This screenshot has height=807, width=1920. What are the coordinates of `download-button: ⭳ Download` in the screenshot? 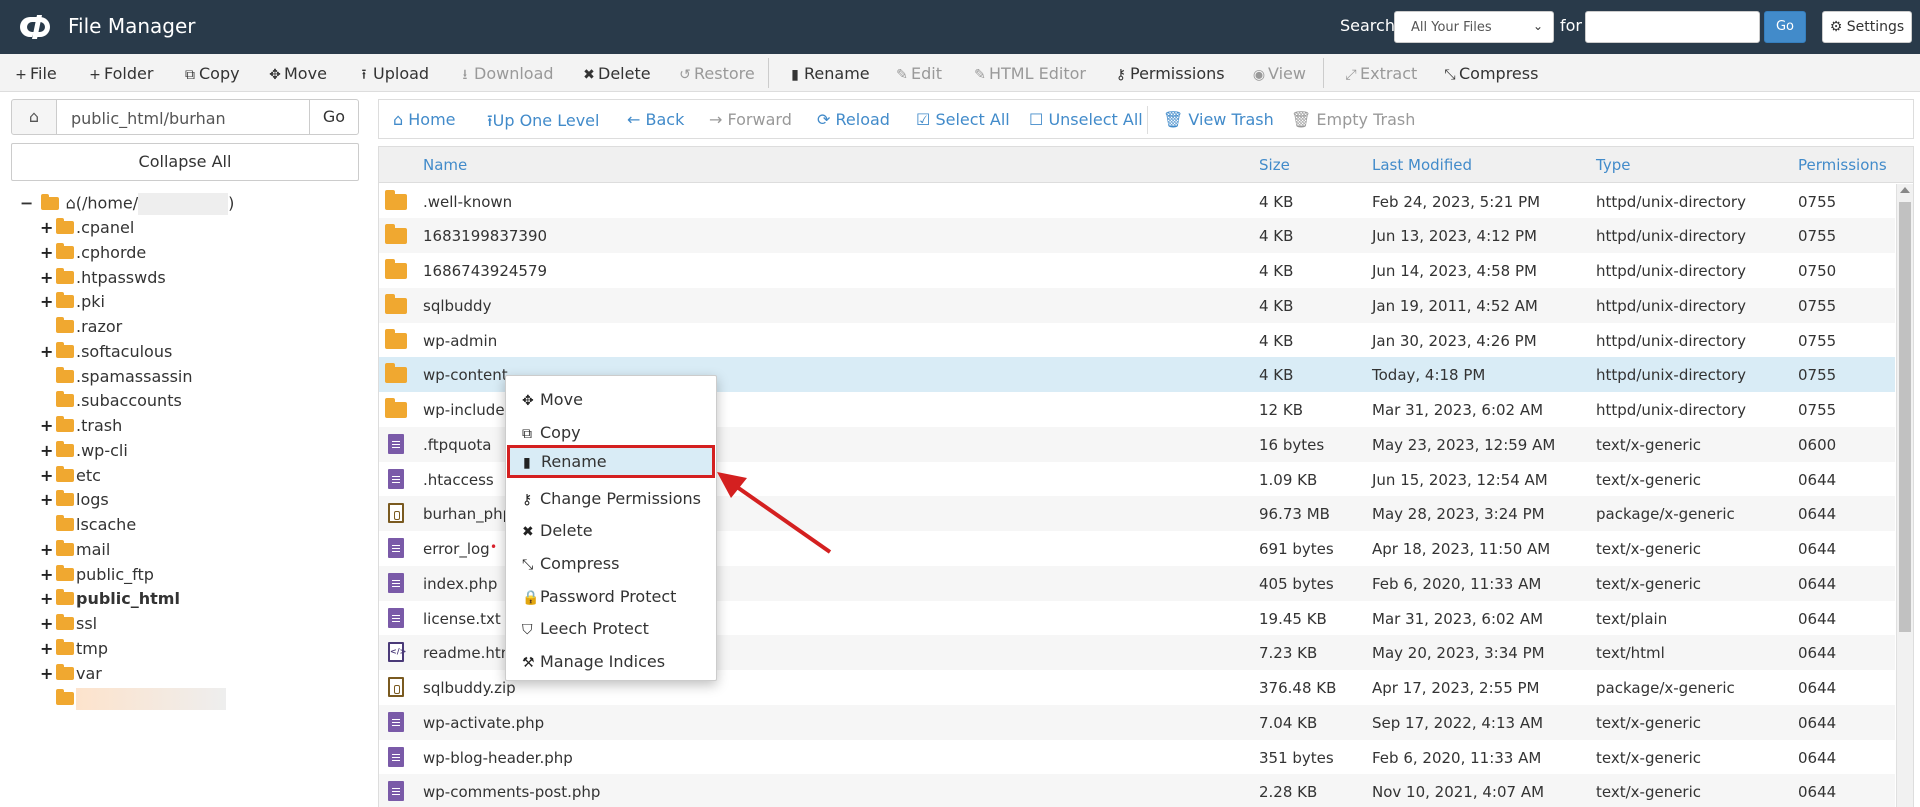 It's located at (505, 76).